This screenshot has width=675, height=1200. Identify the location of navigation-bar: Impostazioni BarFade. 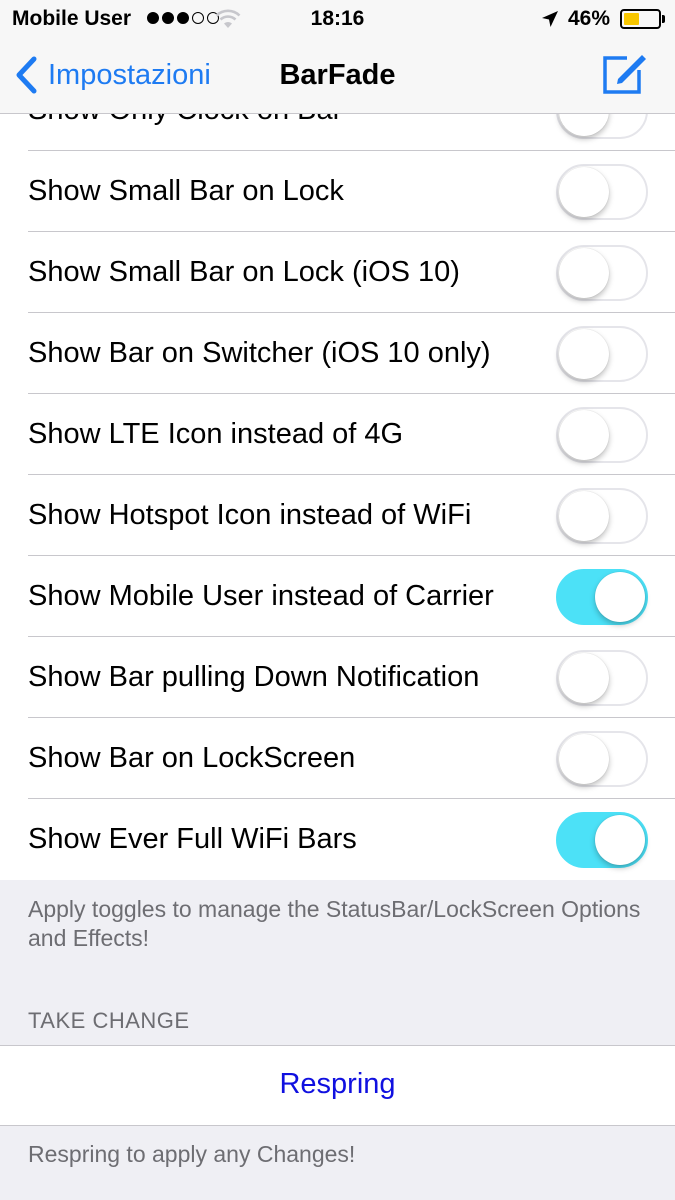
(337, 76).